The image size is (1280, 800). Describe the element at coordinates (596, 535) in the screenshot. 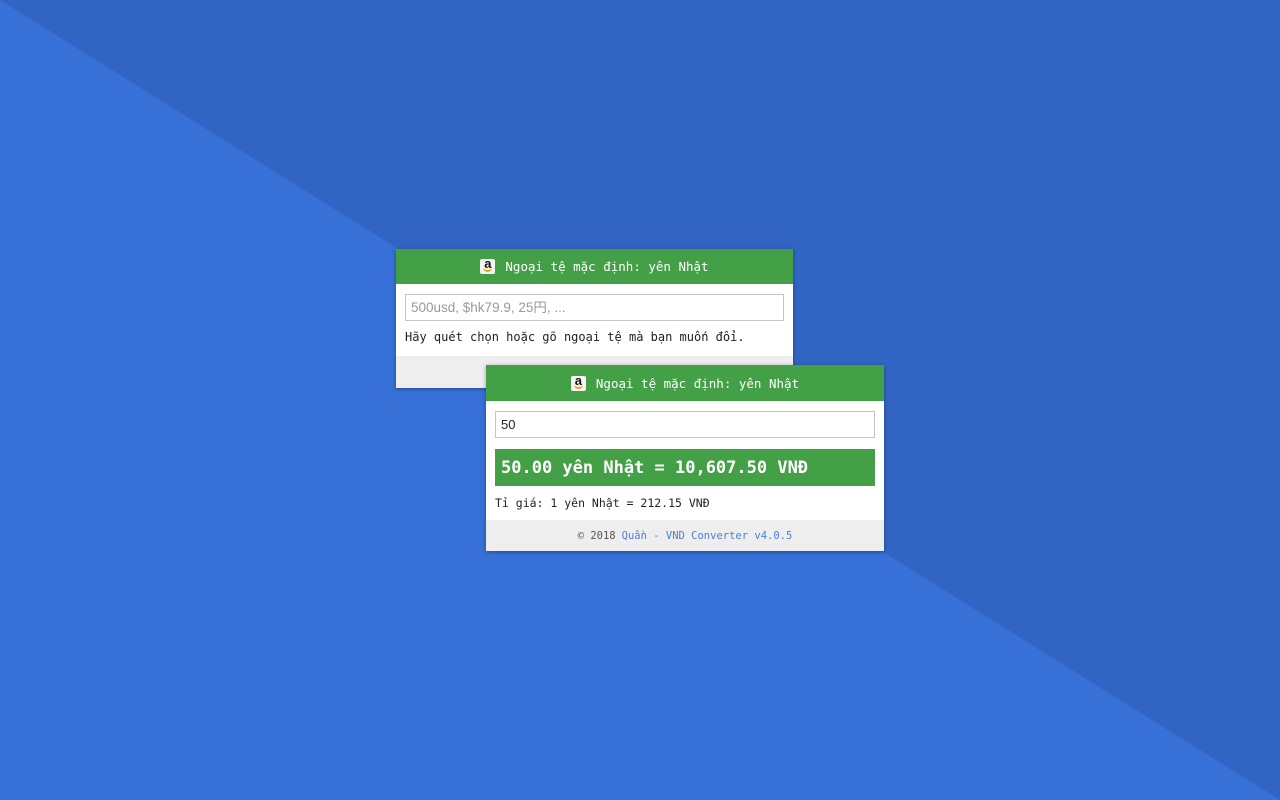

I see `copyright-text: © 2018` at that location.